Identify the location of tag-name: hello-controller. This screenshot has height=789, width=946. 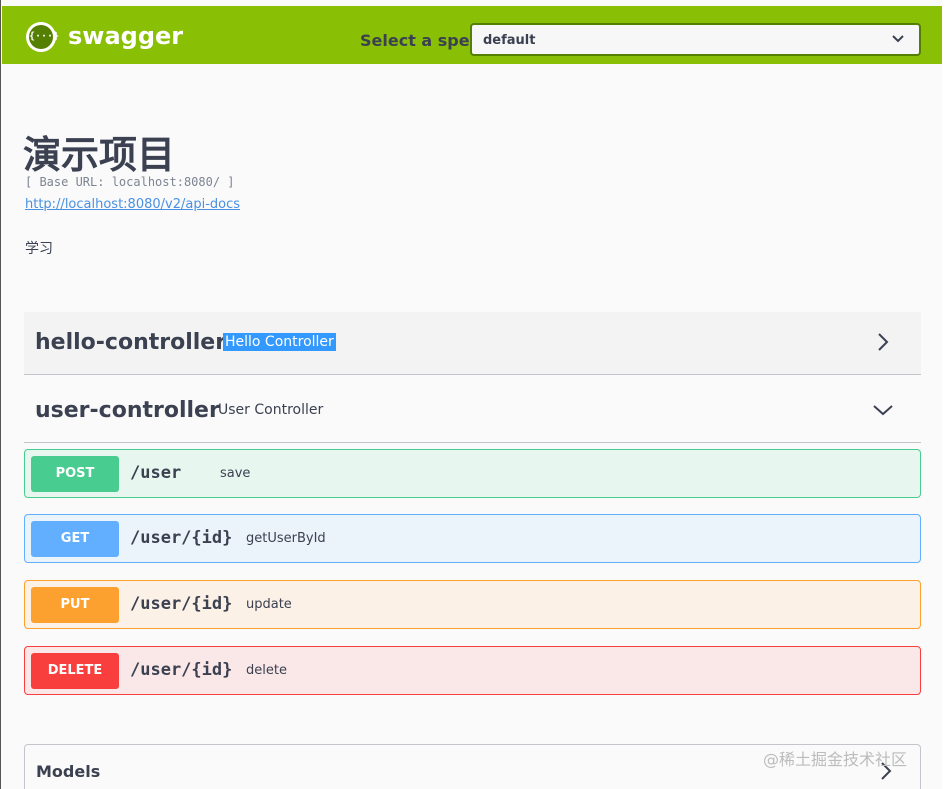
(131, 342).